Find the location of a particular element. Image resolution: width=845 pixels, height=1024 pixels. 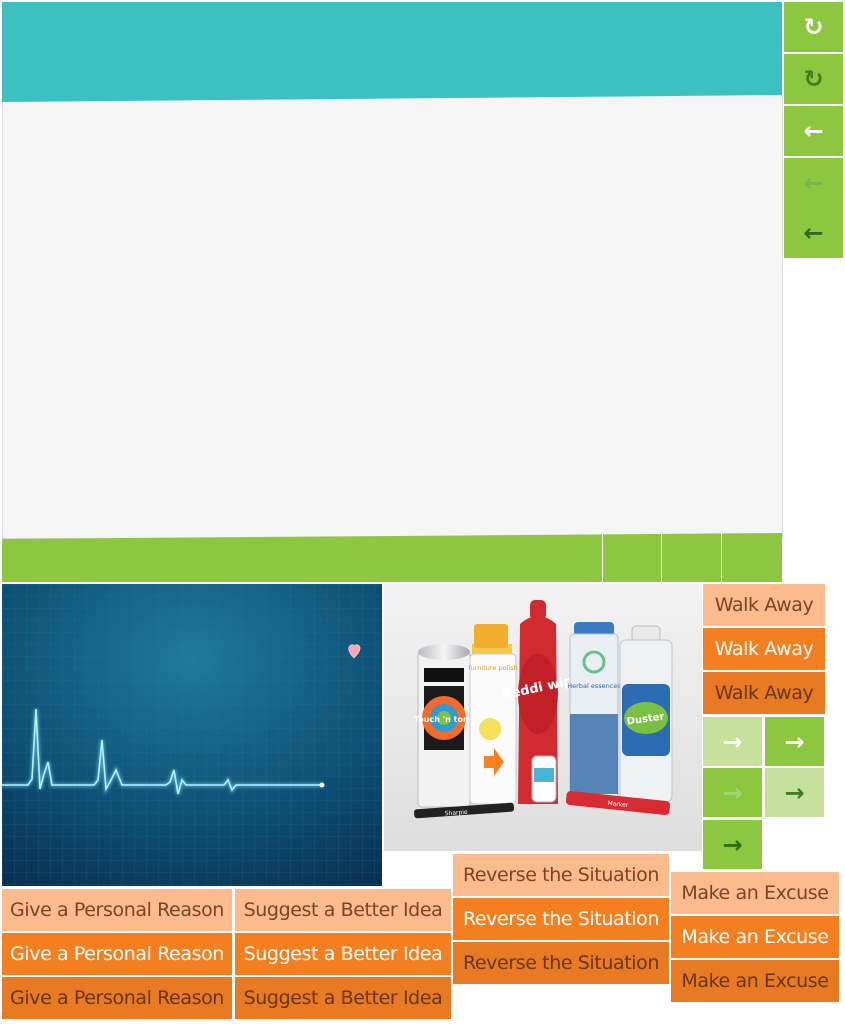

back-button-dark: ← is located at coordinates (813, 233).